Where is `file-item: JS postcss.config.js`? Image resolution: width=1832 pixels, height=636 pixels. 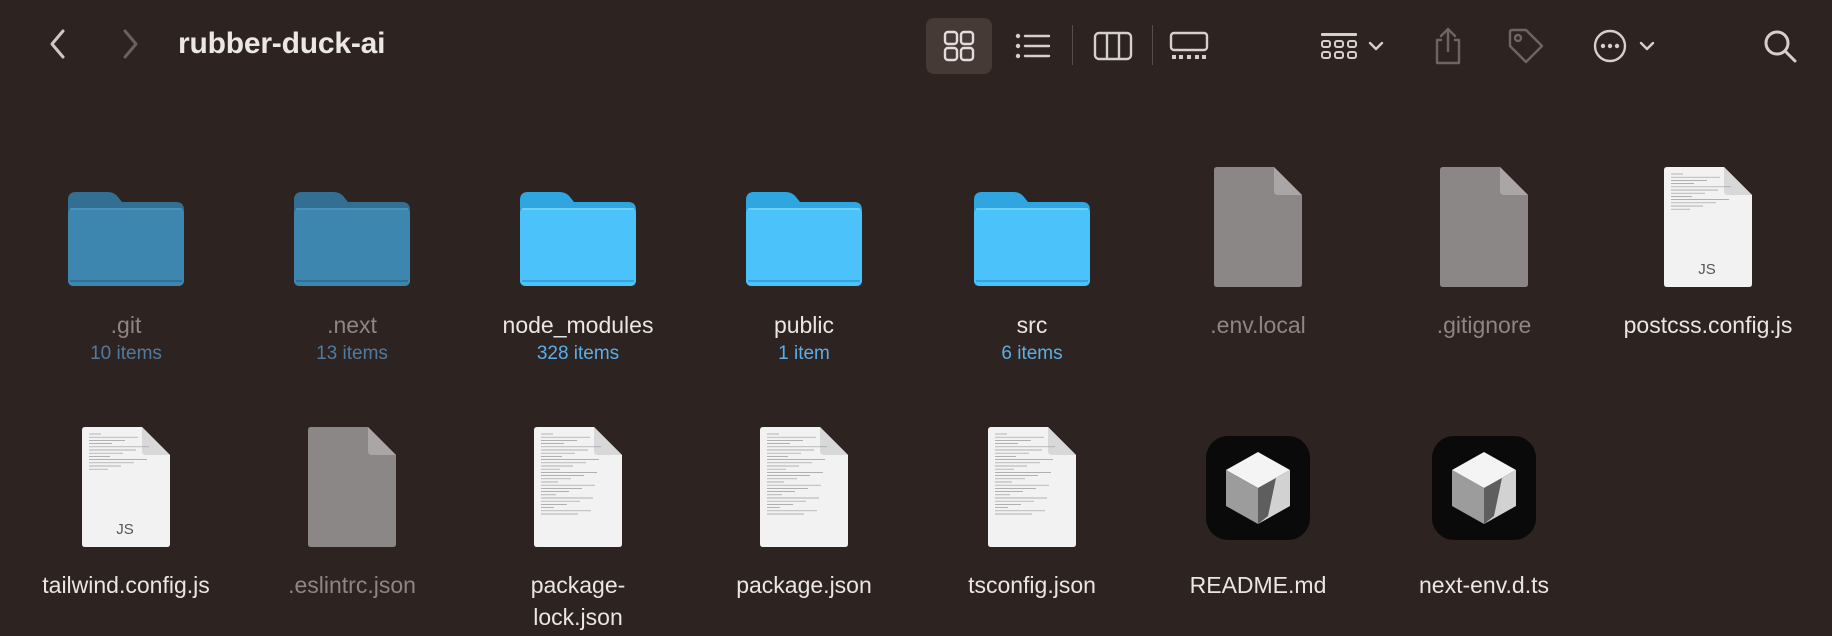 file-item: JS postcss.config.js is located at coordinates (1708, 239).